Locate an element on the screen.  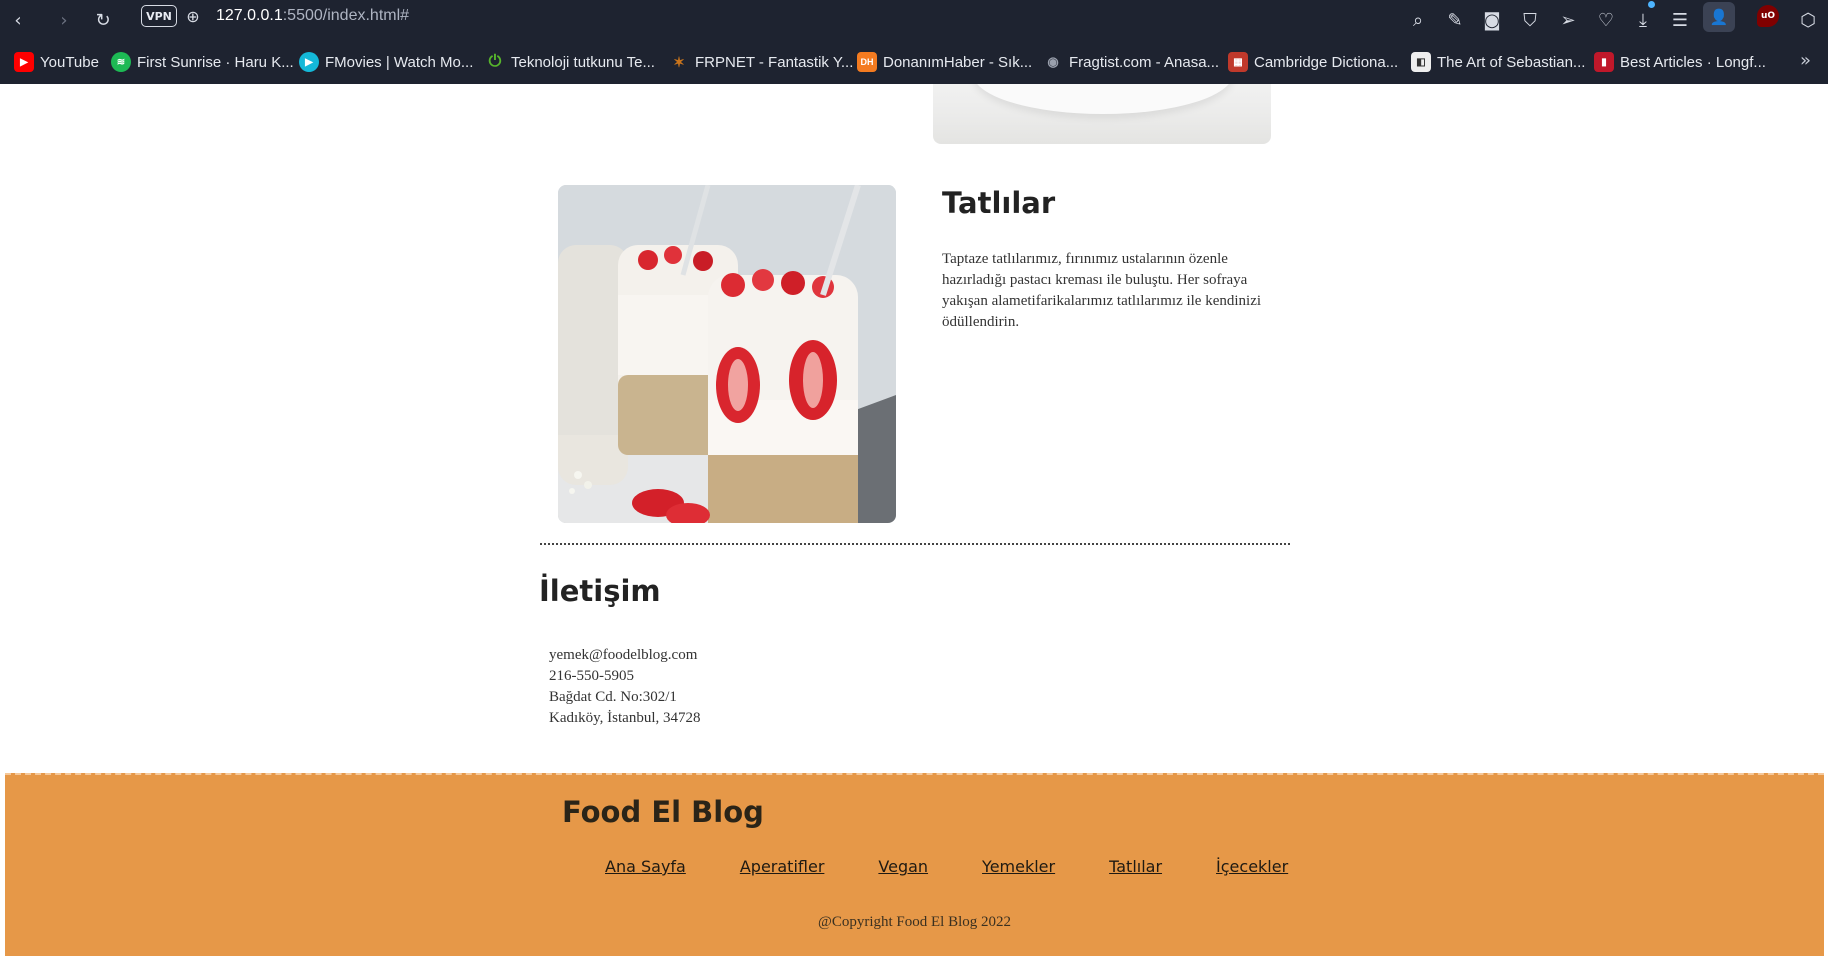
heart-icon: ♡ is located at coordinates (1606, 20).